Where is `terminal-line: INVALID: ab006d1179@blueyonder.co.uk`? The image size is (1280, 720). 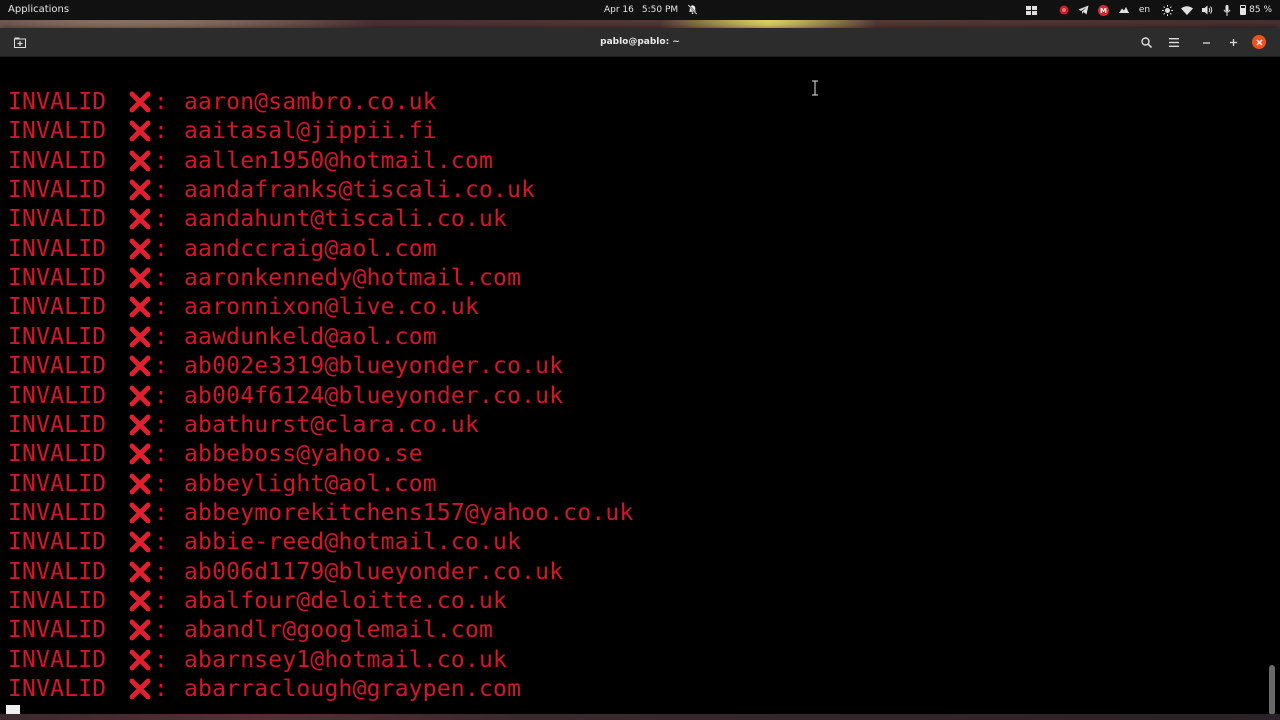
terminal-line: INVALID: ab006d1179@blueyonder.co.uk is located at coordinates (285, 571).